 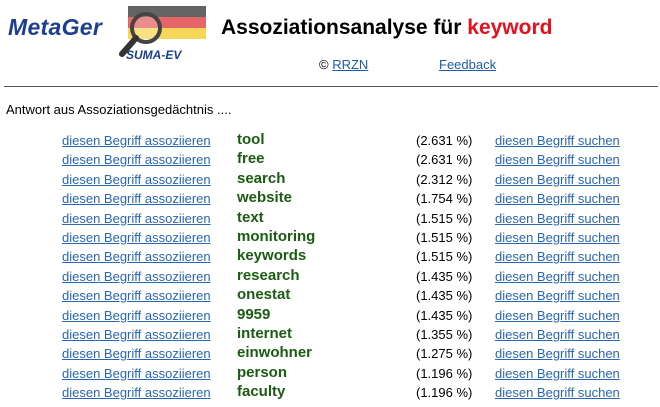 What do you see at coordinates (510, 27) in the screenshot?
I see `title-keyword: keyword` at bounding box center [510, 27].